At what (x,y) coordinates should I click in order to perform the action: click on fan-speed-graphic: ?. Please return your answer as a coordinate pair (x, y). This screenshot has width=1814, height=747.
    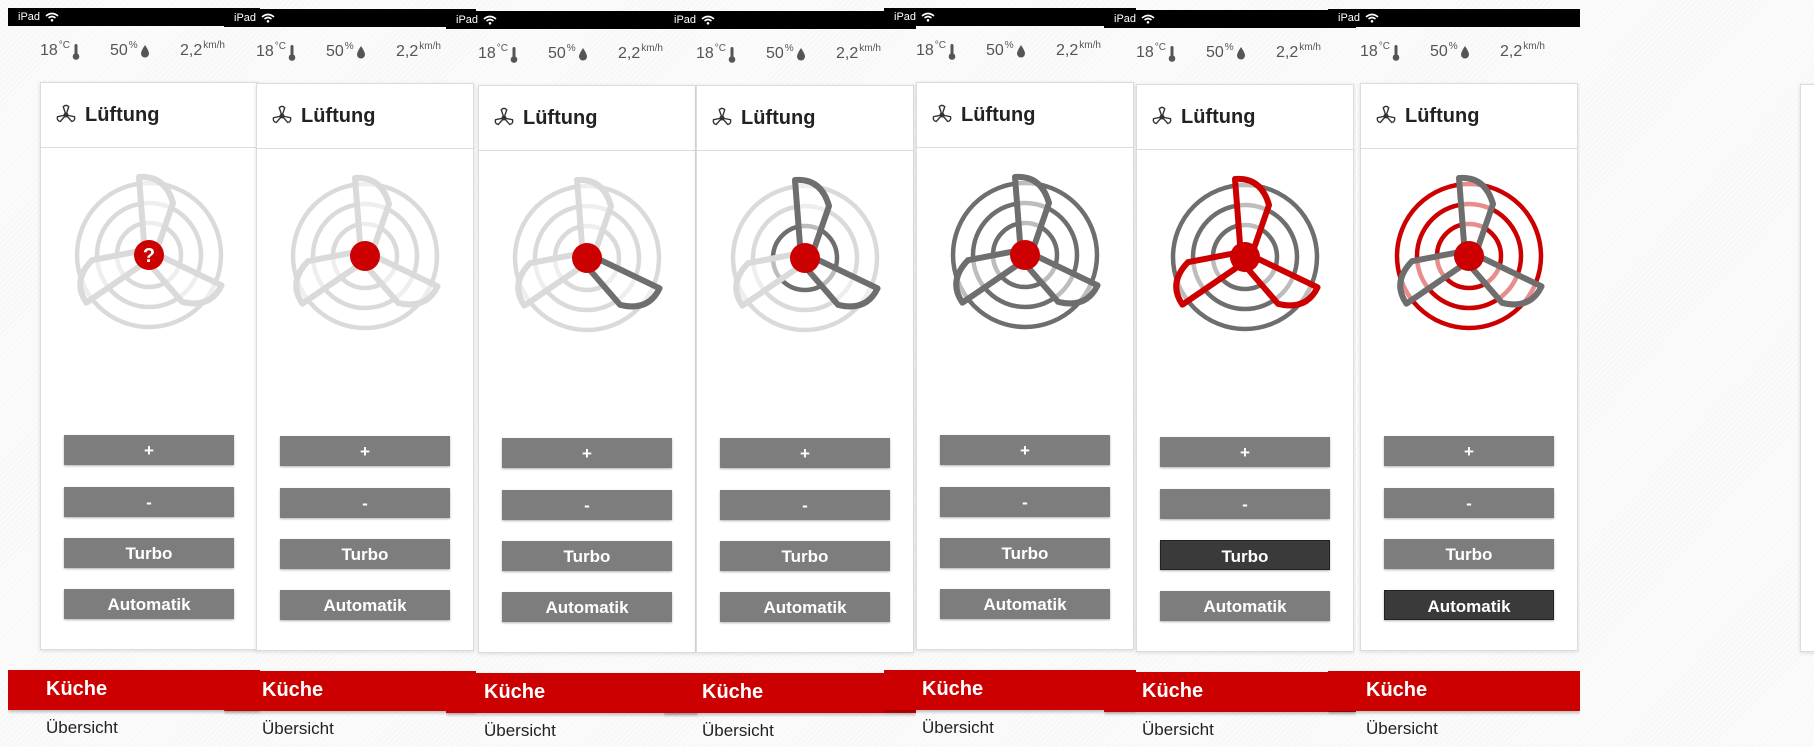
    Looking at the image, I should click on (149, 255).